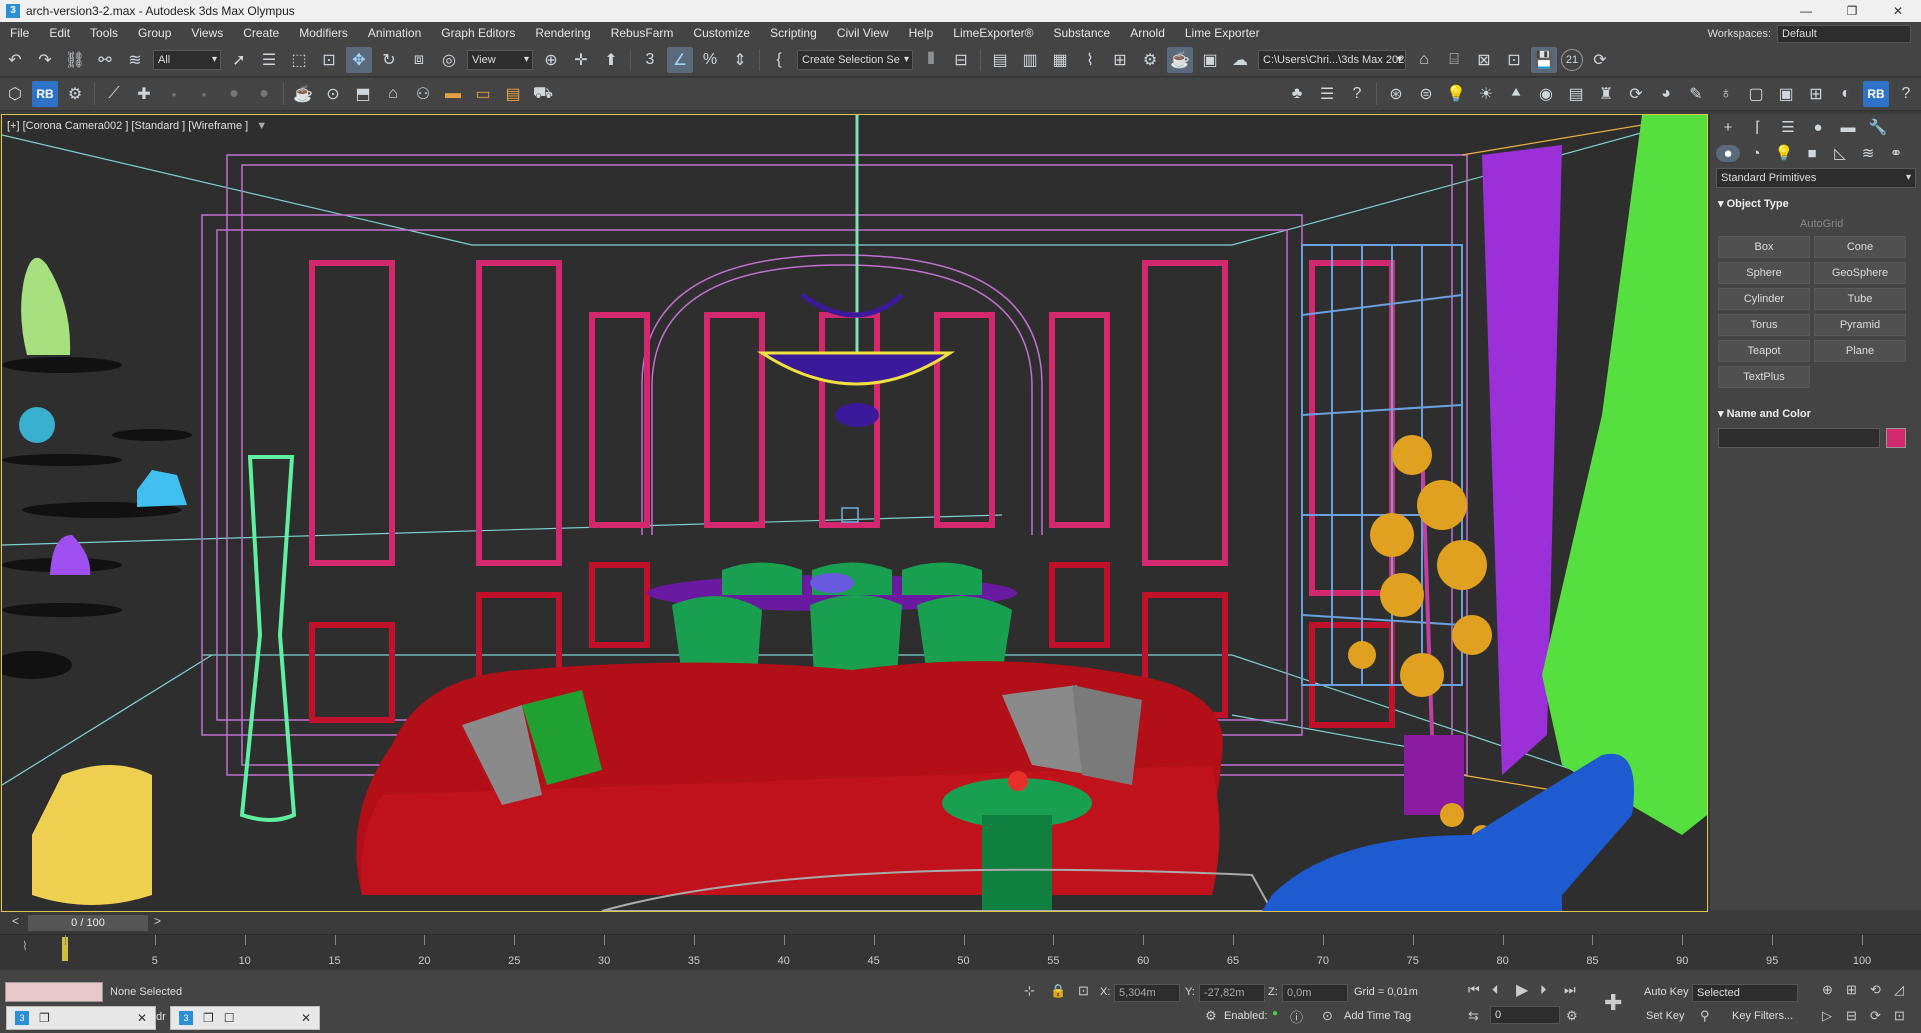 Image resolution: width=1921 pixels, height=1033 pixels. Describe the element at coordinates (1878, 127) in the screenshot. I see `utilities-tab-icon: 🔧` at that location.